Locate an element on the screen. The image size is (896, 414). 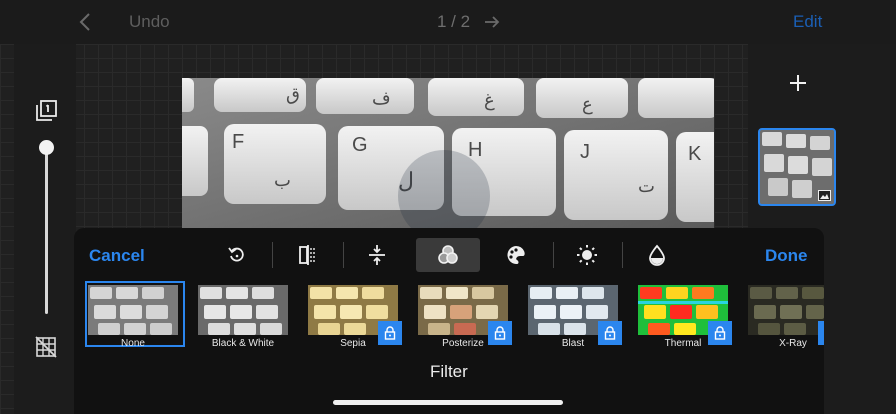
cancel-button: Cancel is located at coordinates (117, 256).